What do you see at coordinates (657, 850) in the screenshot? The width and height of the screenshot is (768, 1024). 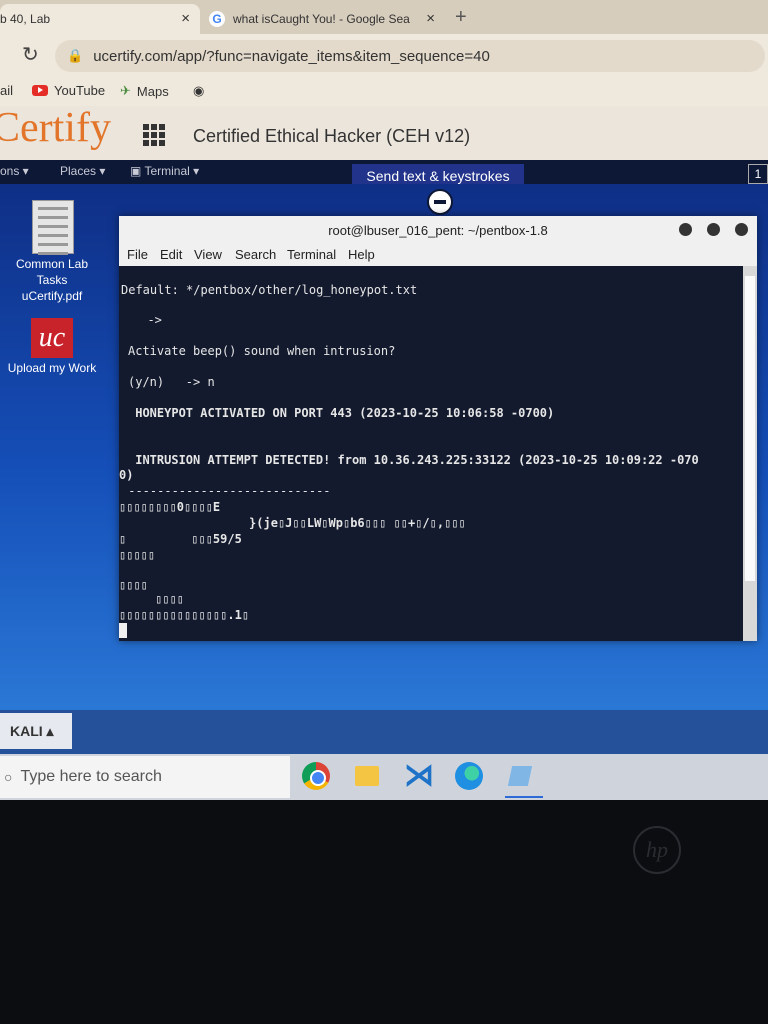 I see `hp-logo: hp` at bounding box center [657, 850].